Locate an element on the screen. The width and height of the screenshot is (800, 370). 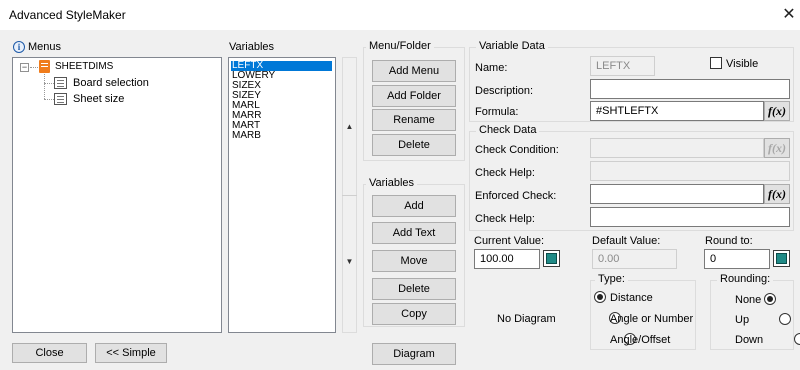
enforced-check-fx-button: f(x) is located at coordinates (777, 194).